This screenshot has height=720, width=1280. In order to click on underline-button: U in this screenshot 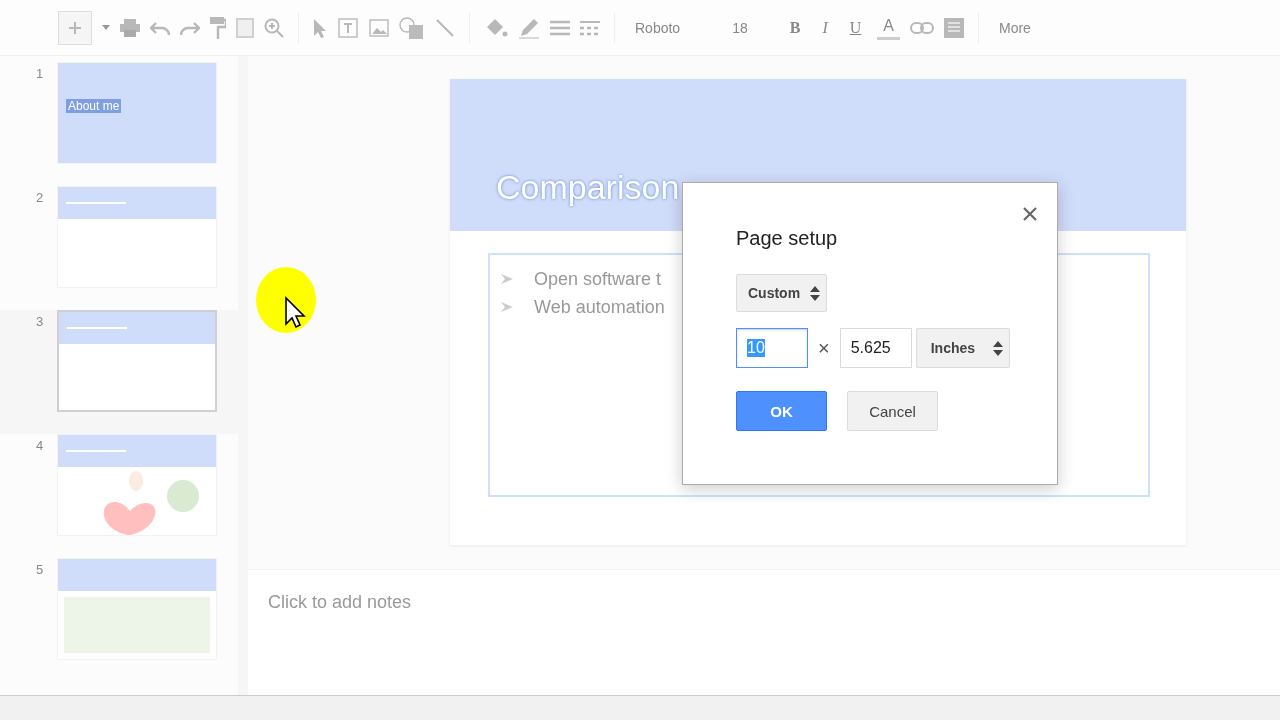, I will do `click(855, 27)`.